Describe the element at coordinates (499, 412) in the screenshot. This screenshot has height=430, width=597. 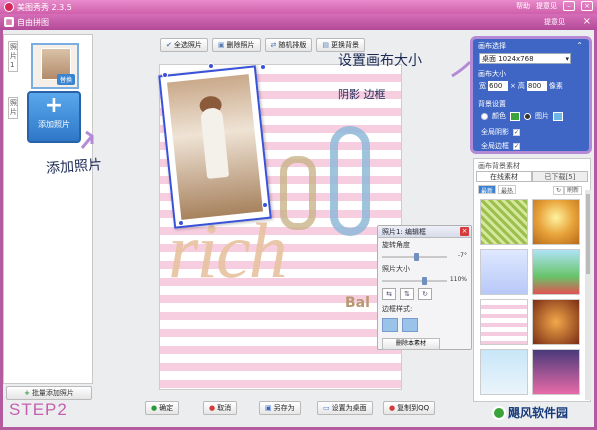
I see `brand-logo-icon` at that location.